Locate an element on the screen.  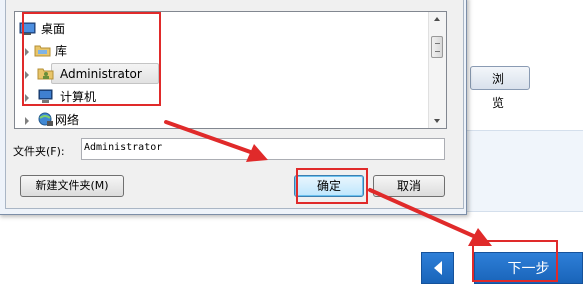
desktop-icon is located at coordinates (27, 28).